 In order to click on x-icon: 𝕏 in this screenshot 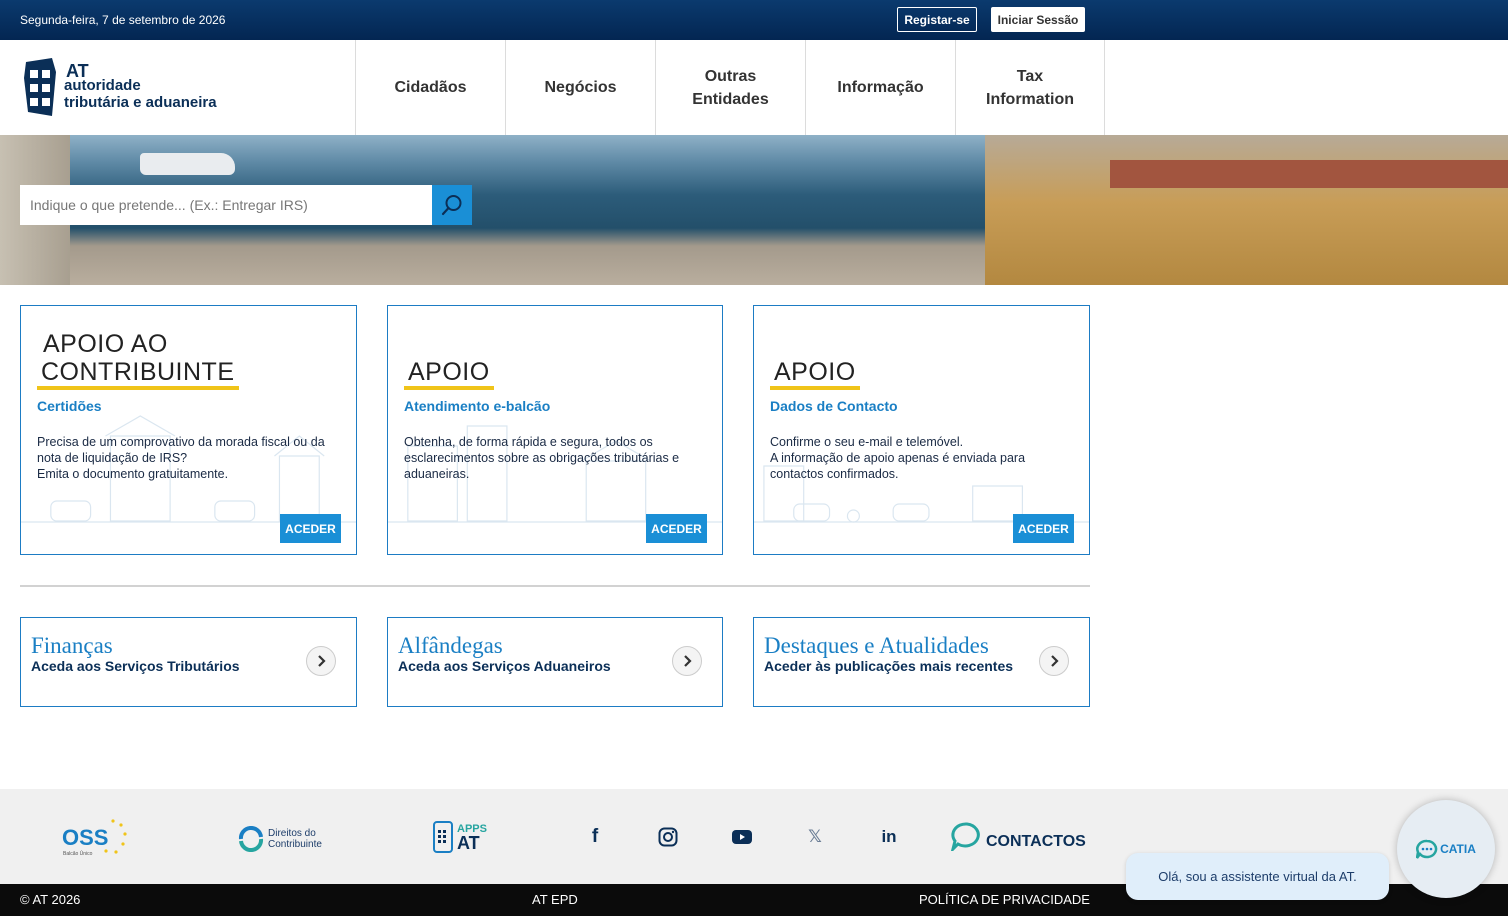, I will do `click(815, 837)`.